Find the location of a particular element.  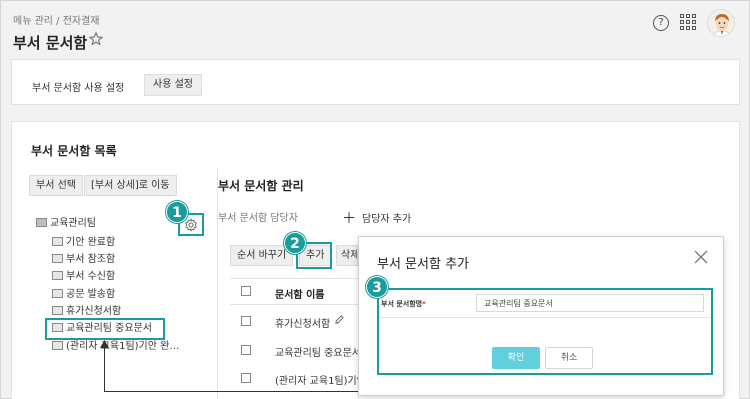

delete-button: 삭제 is located at coordinates (347, 255).